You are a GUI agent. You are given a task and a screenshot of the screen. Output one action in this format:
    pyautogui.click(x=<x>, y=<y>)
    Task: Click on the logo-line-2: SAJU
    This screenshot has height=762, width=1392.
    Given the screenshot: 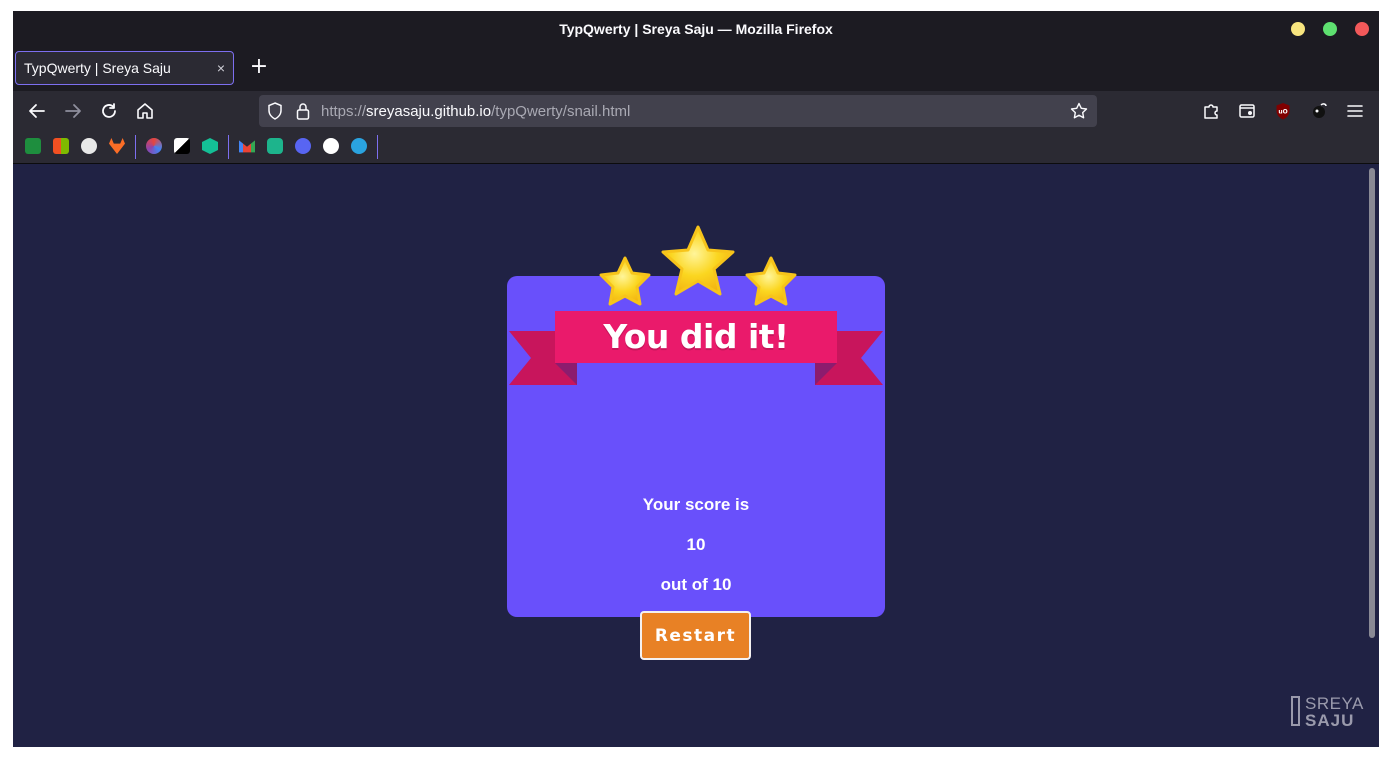 What is the action you would take?
    pyautogui.click(x=1330, y=720)
    